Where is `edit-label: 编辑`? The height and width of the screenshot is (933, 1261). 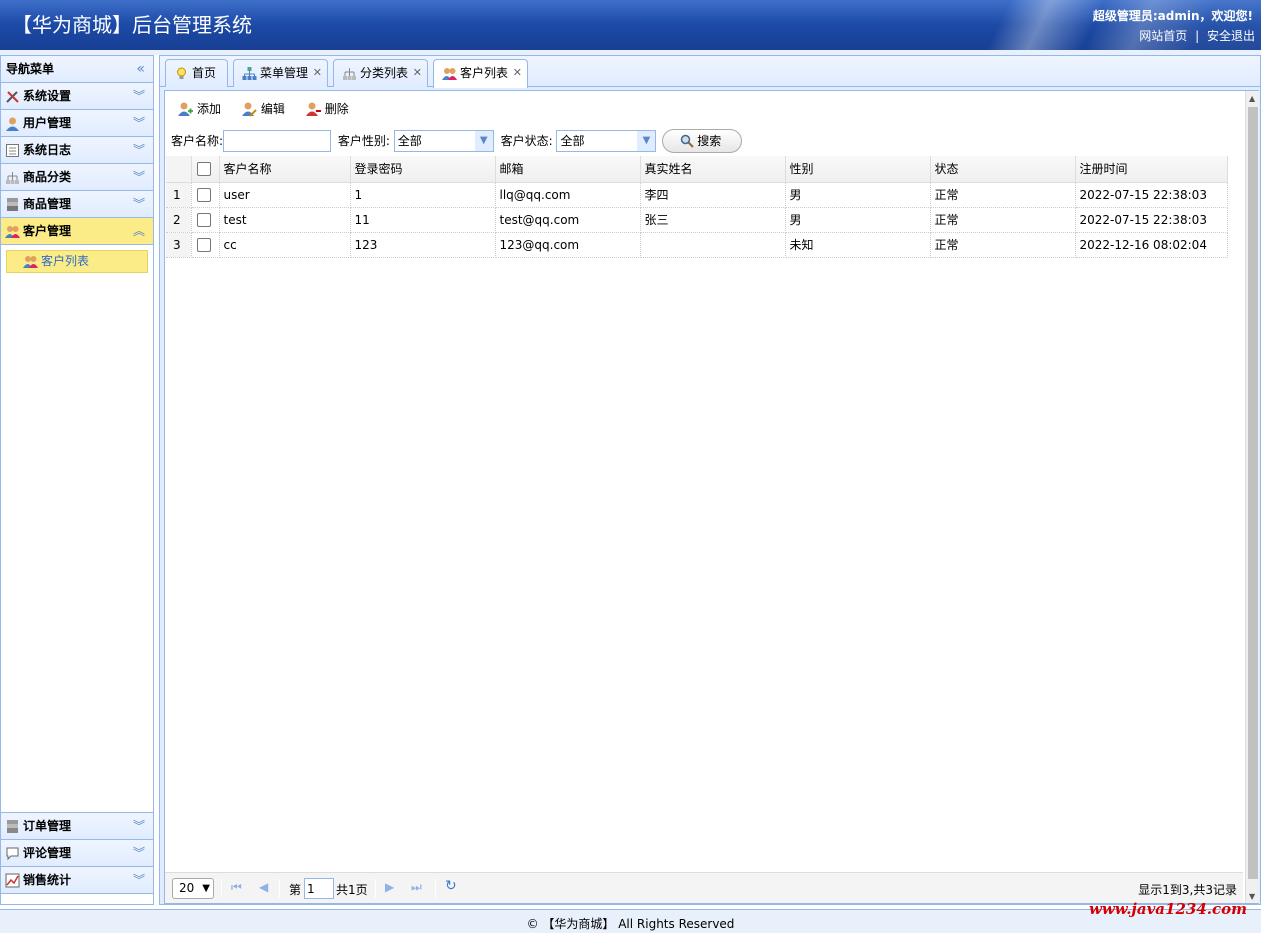
edit-label: 编辑 is located at coordinates (272, 109).